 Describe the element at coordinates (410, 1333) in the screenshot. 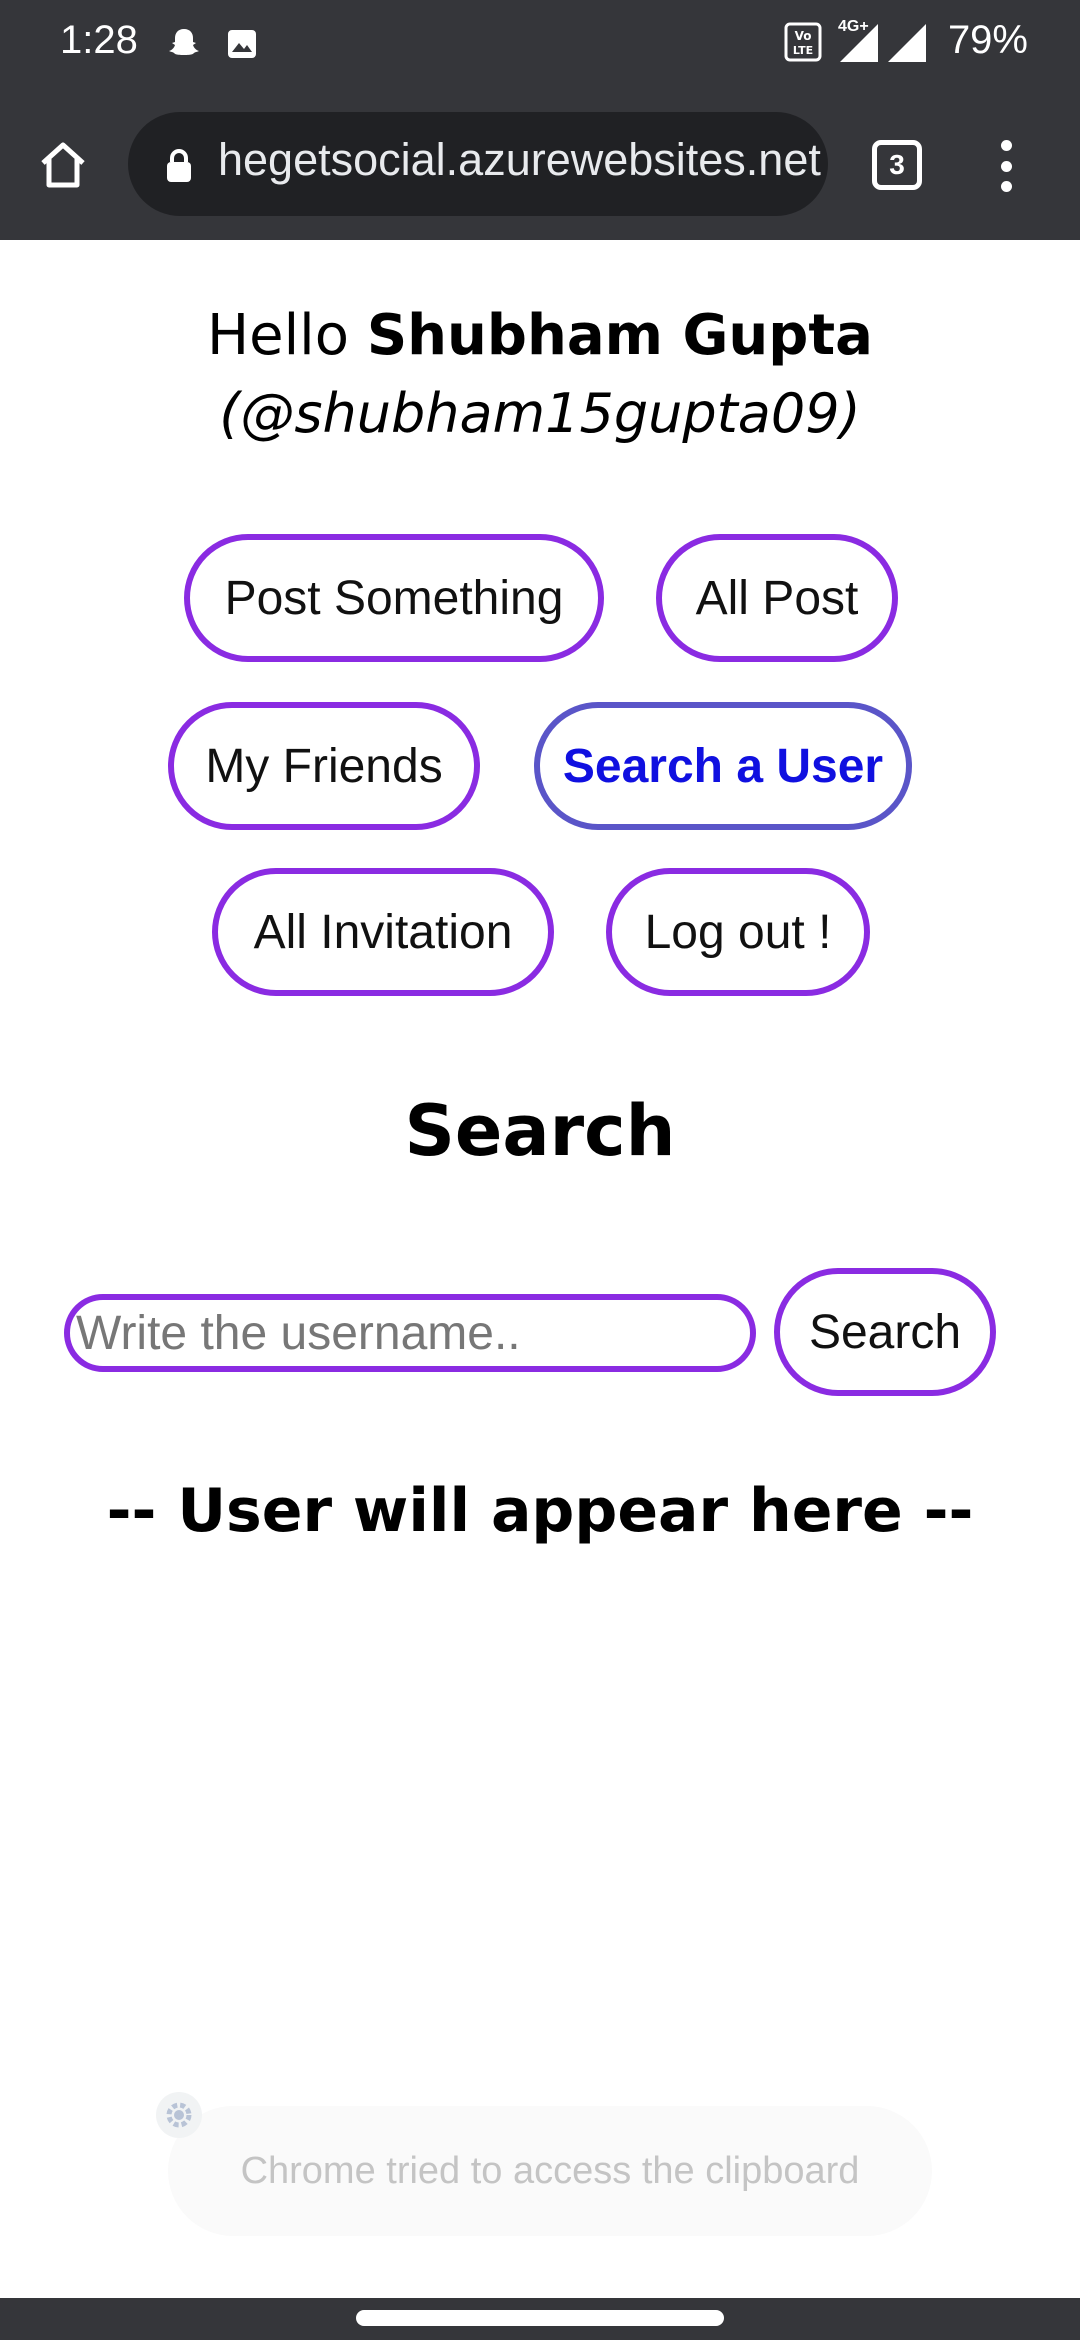

I see `username-search-input` at that location.